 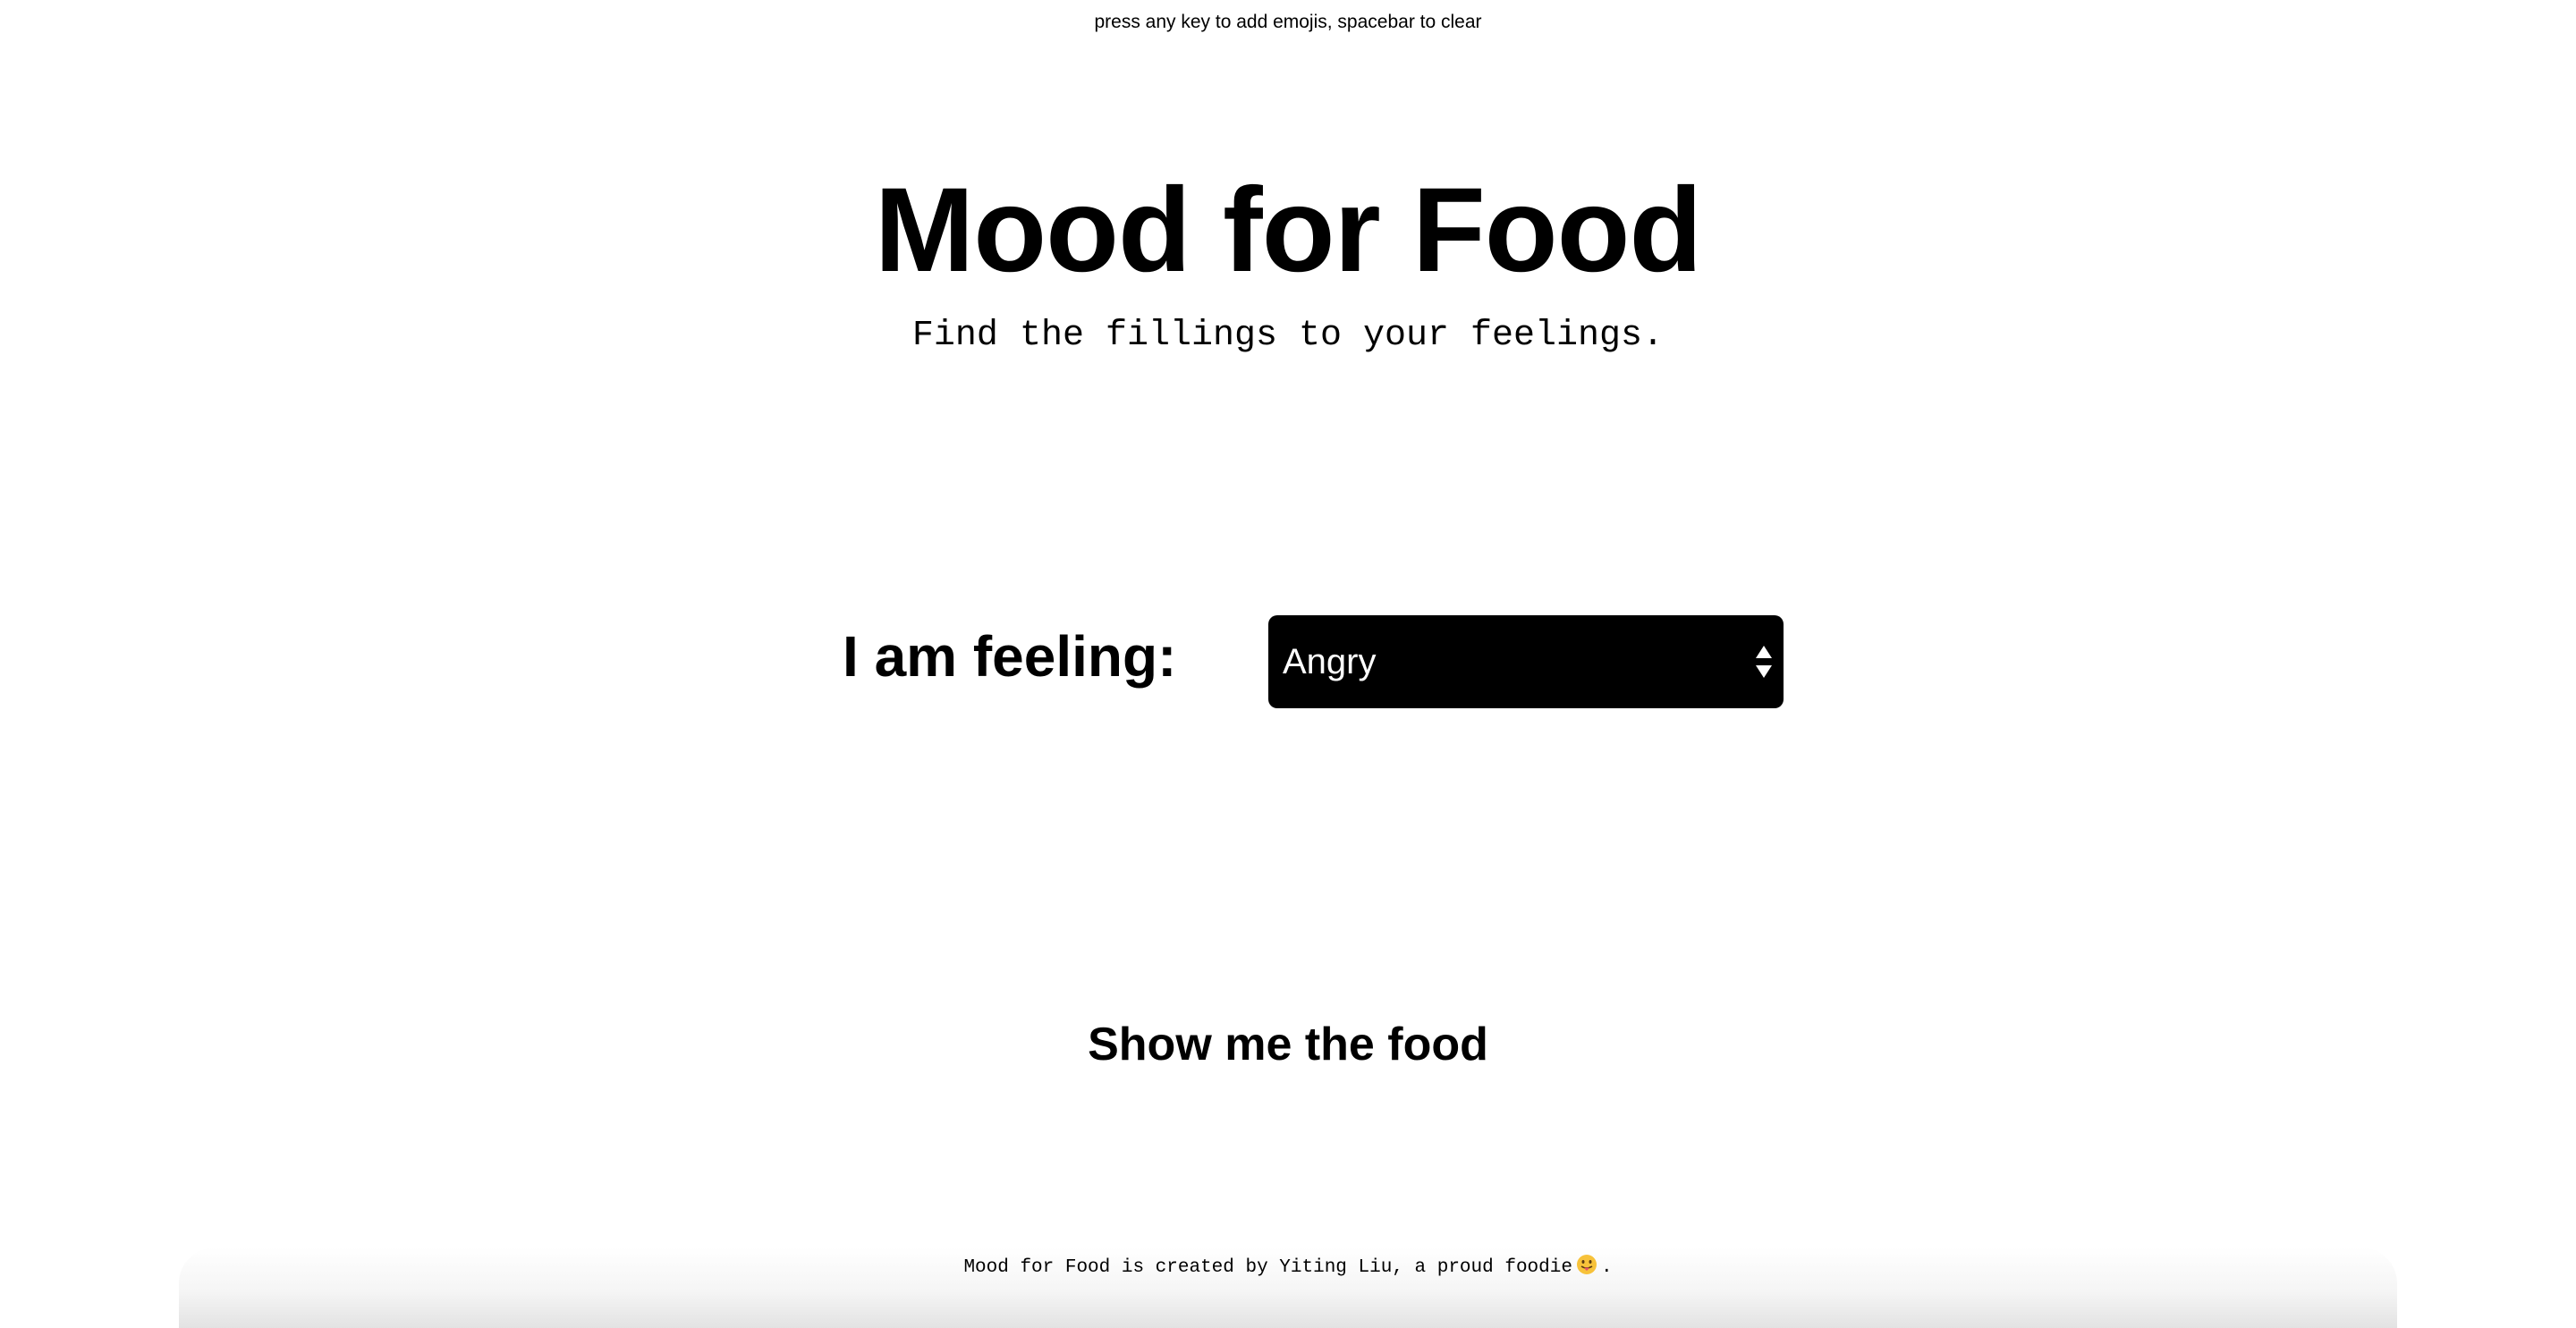 What do you see at coordinates (1330, 661) in the screenshot?
I see `mood-select-value: Angry` at bounding box center [1330, 661].